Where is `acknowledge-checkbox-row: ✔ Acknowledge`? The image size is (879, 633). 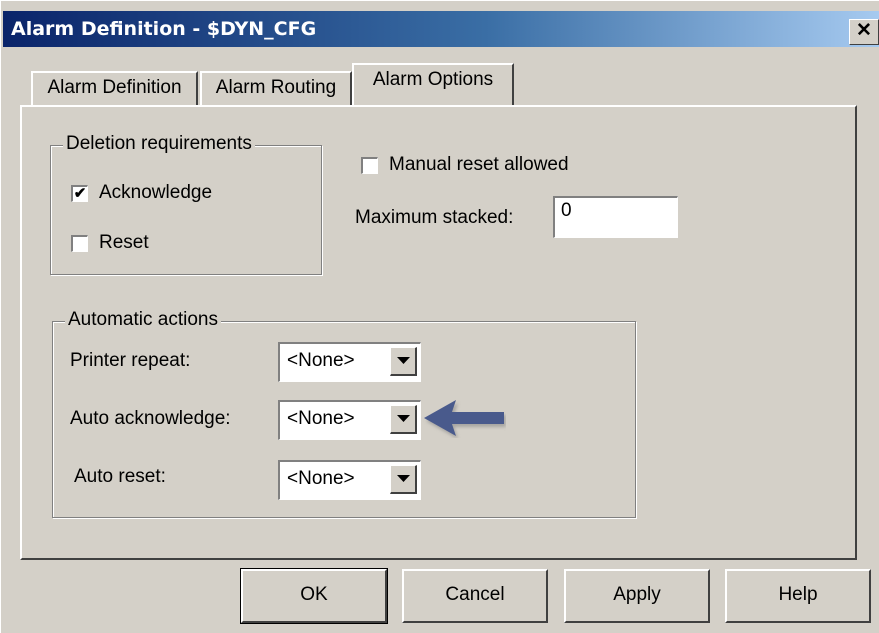 acknowledge-checkbox-row: ✔ Acknowledge is located at coordinates (141, 193).